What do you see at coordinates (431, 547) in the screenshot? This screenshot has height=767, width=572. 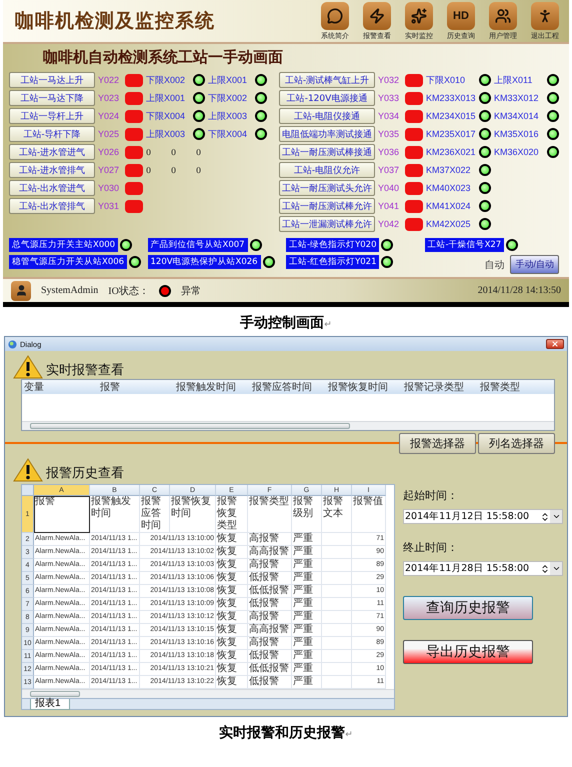 I see `field-label: 终止时间：` at bounding box center [431, 547].